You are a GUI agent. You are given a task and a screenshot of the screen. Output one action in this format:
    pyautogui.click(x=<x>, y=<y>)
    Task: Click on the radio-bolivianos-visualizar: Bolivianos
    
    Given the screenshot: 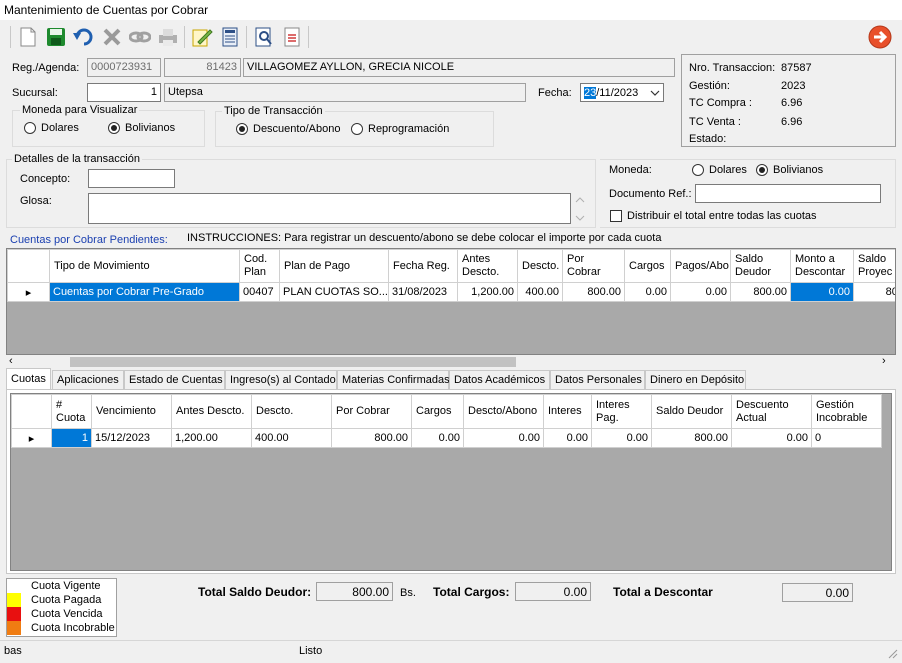 What is the action you would take?
    pyautogui.click(x=141, y=128)
    